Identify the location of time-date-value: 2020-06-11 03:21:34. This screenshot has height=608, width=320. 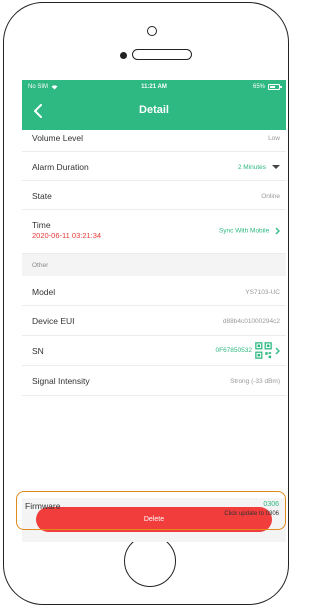
(67, 235).